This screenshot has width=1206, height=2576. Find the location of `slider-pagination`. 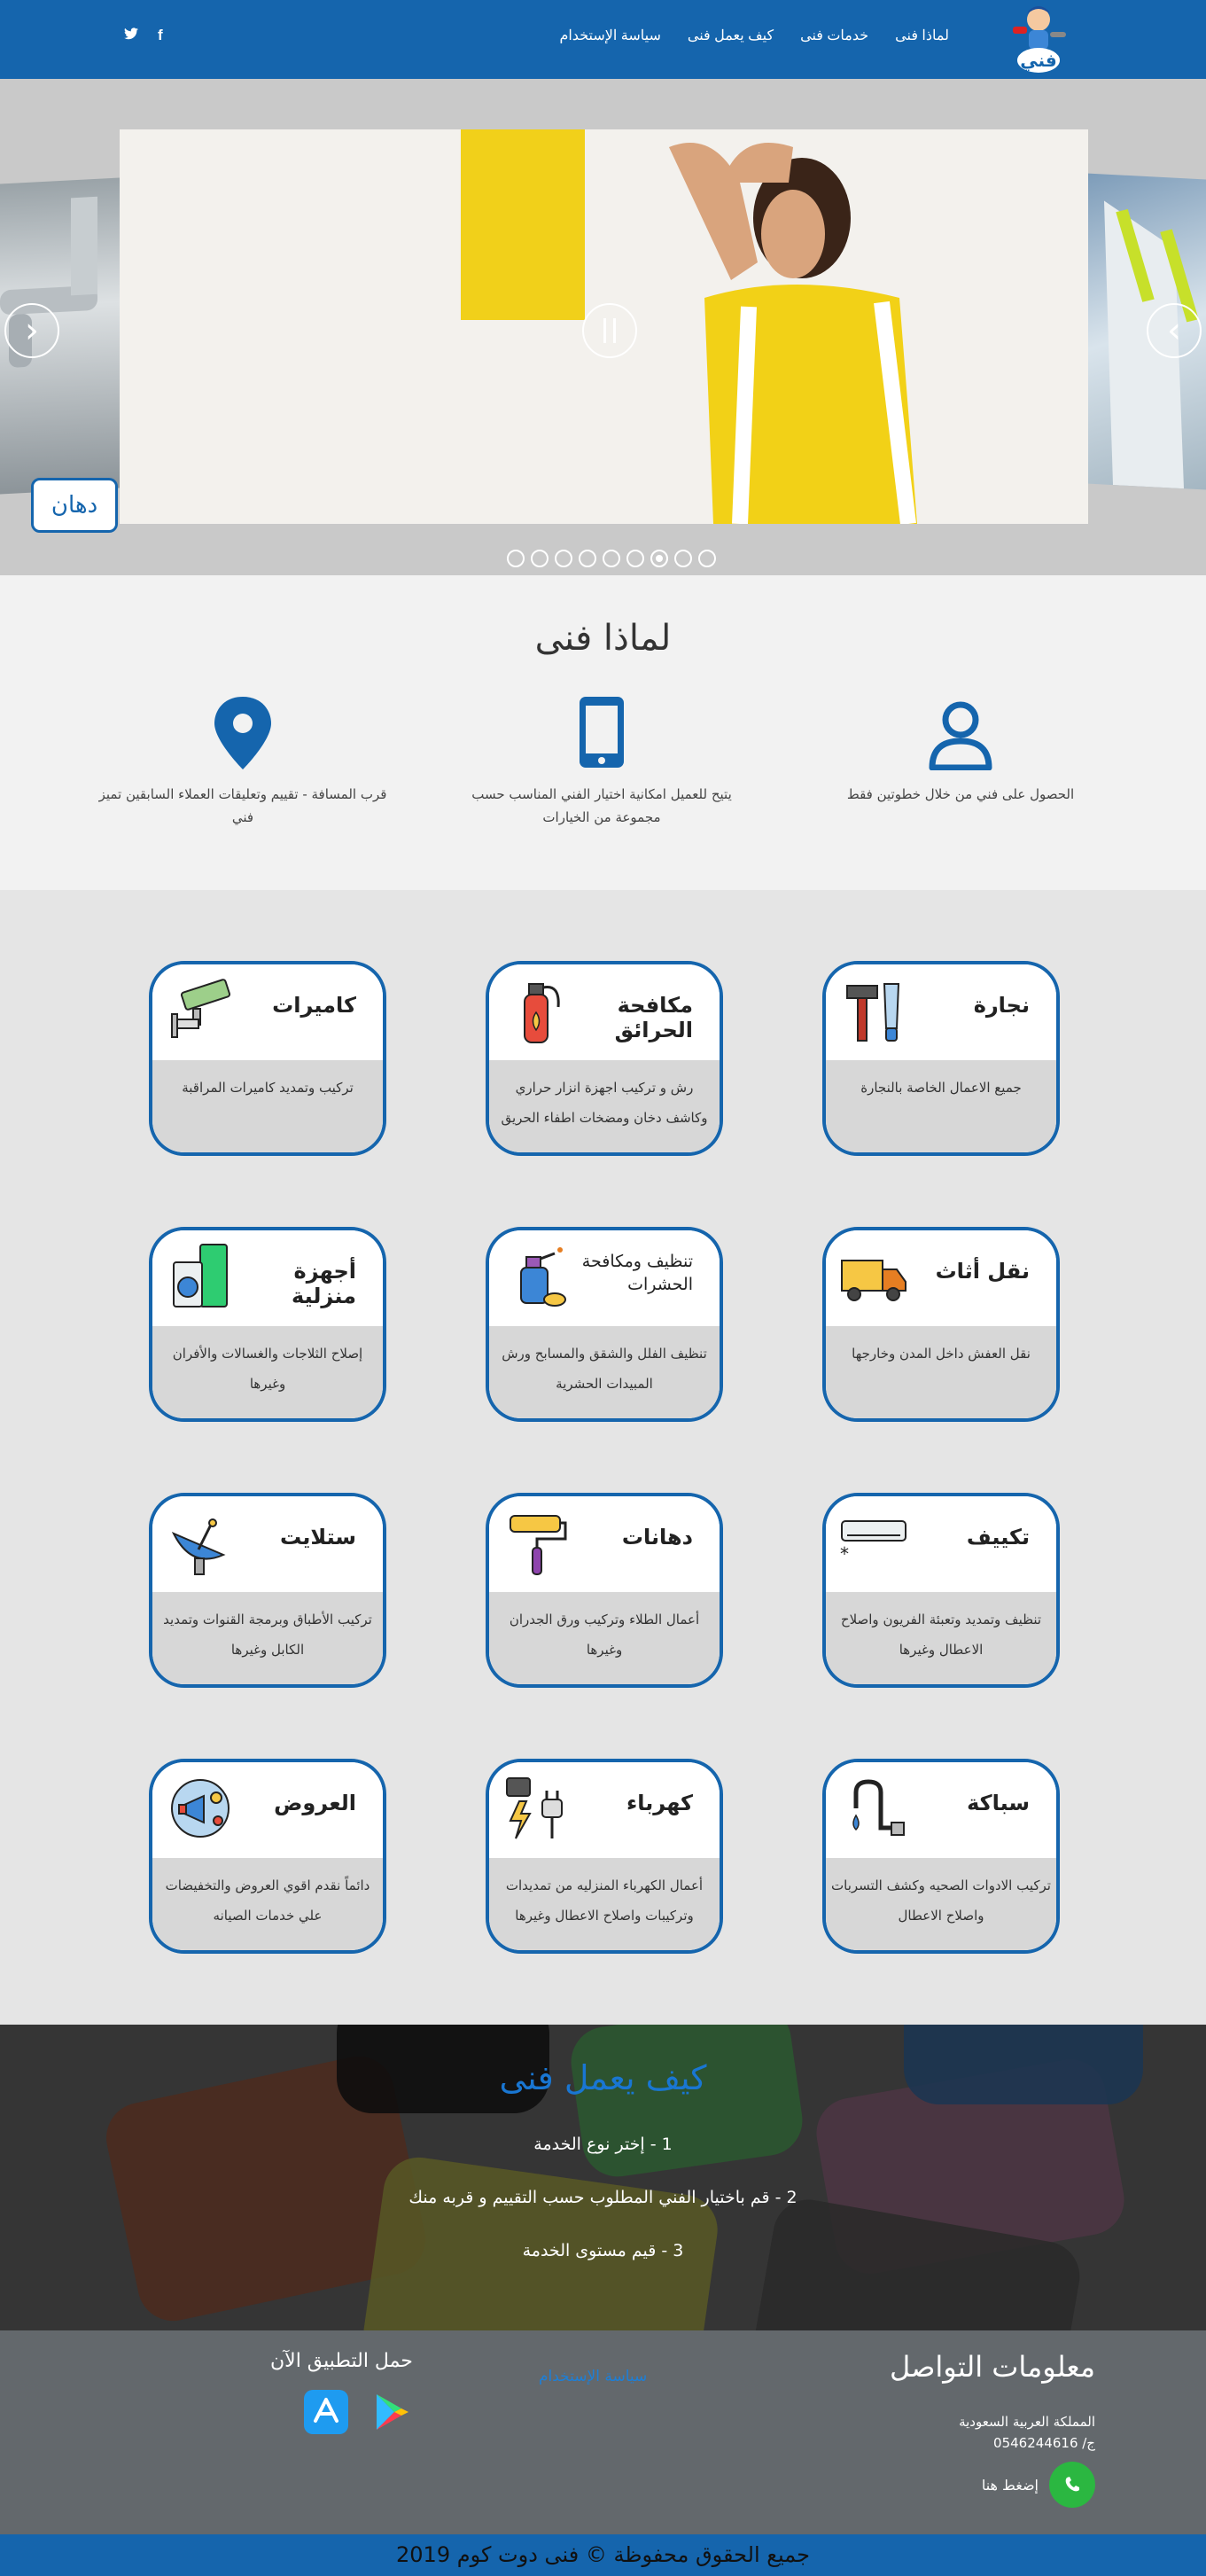

slider-pagination is located at coordinates (611, 558).